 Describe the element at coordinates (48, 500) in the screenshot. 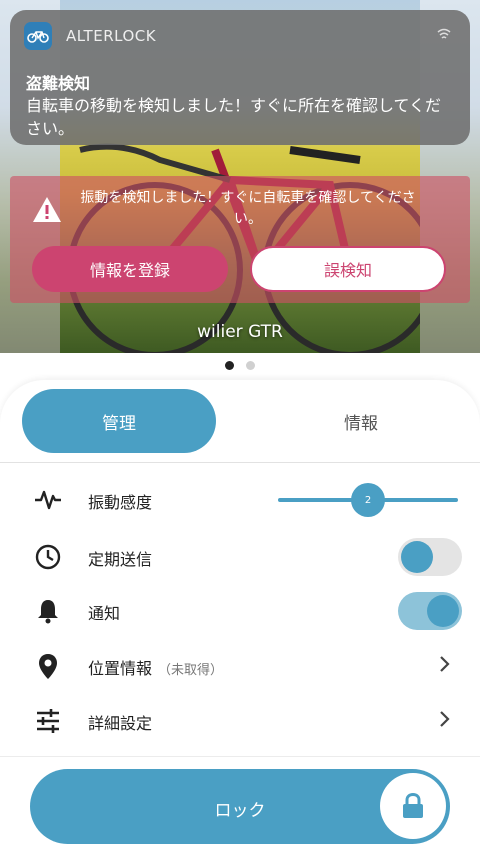

I see `pulse-icon` at that location.